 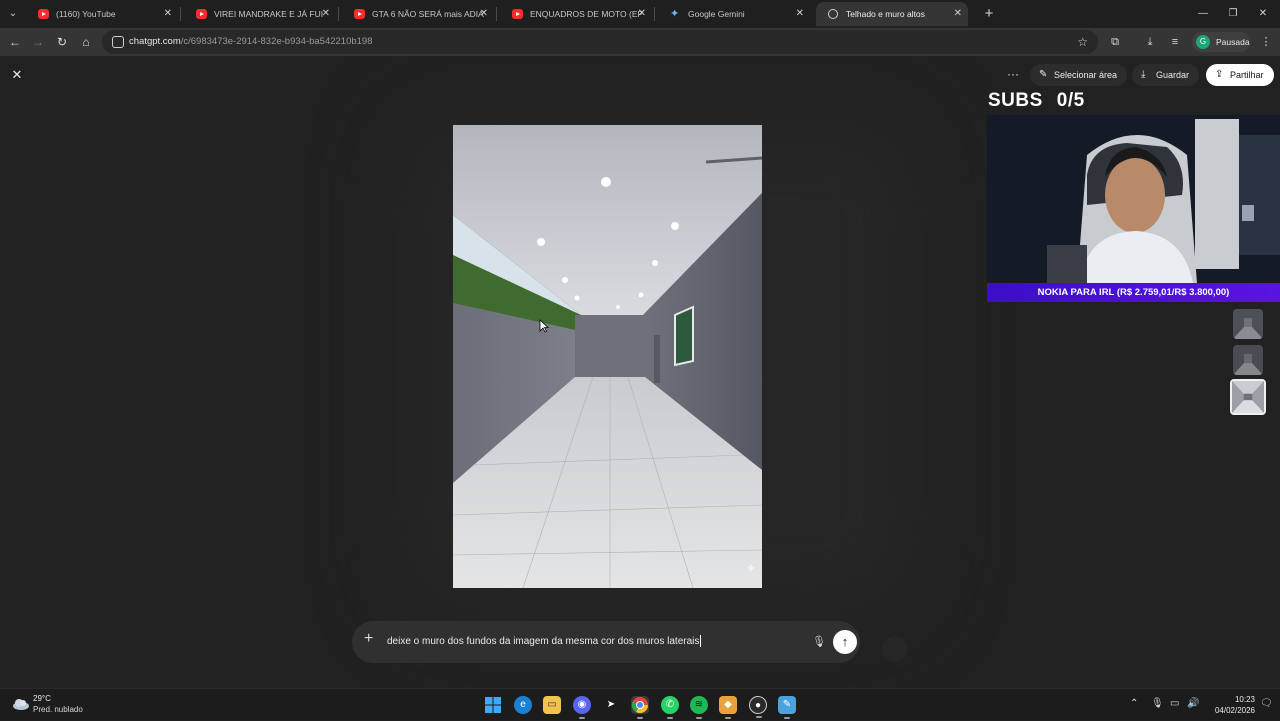 What do you see at coordinates (1134, 703) in the screenshot?
I see `tray-overflow-chevron-icon: ⌃` at bounding box center [1134, 703].